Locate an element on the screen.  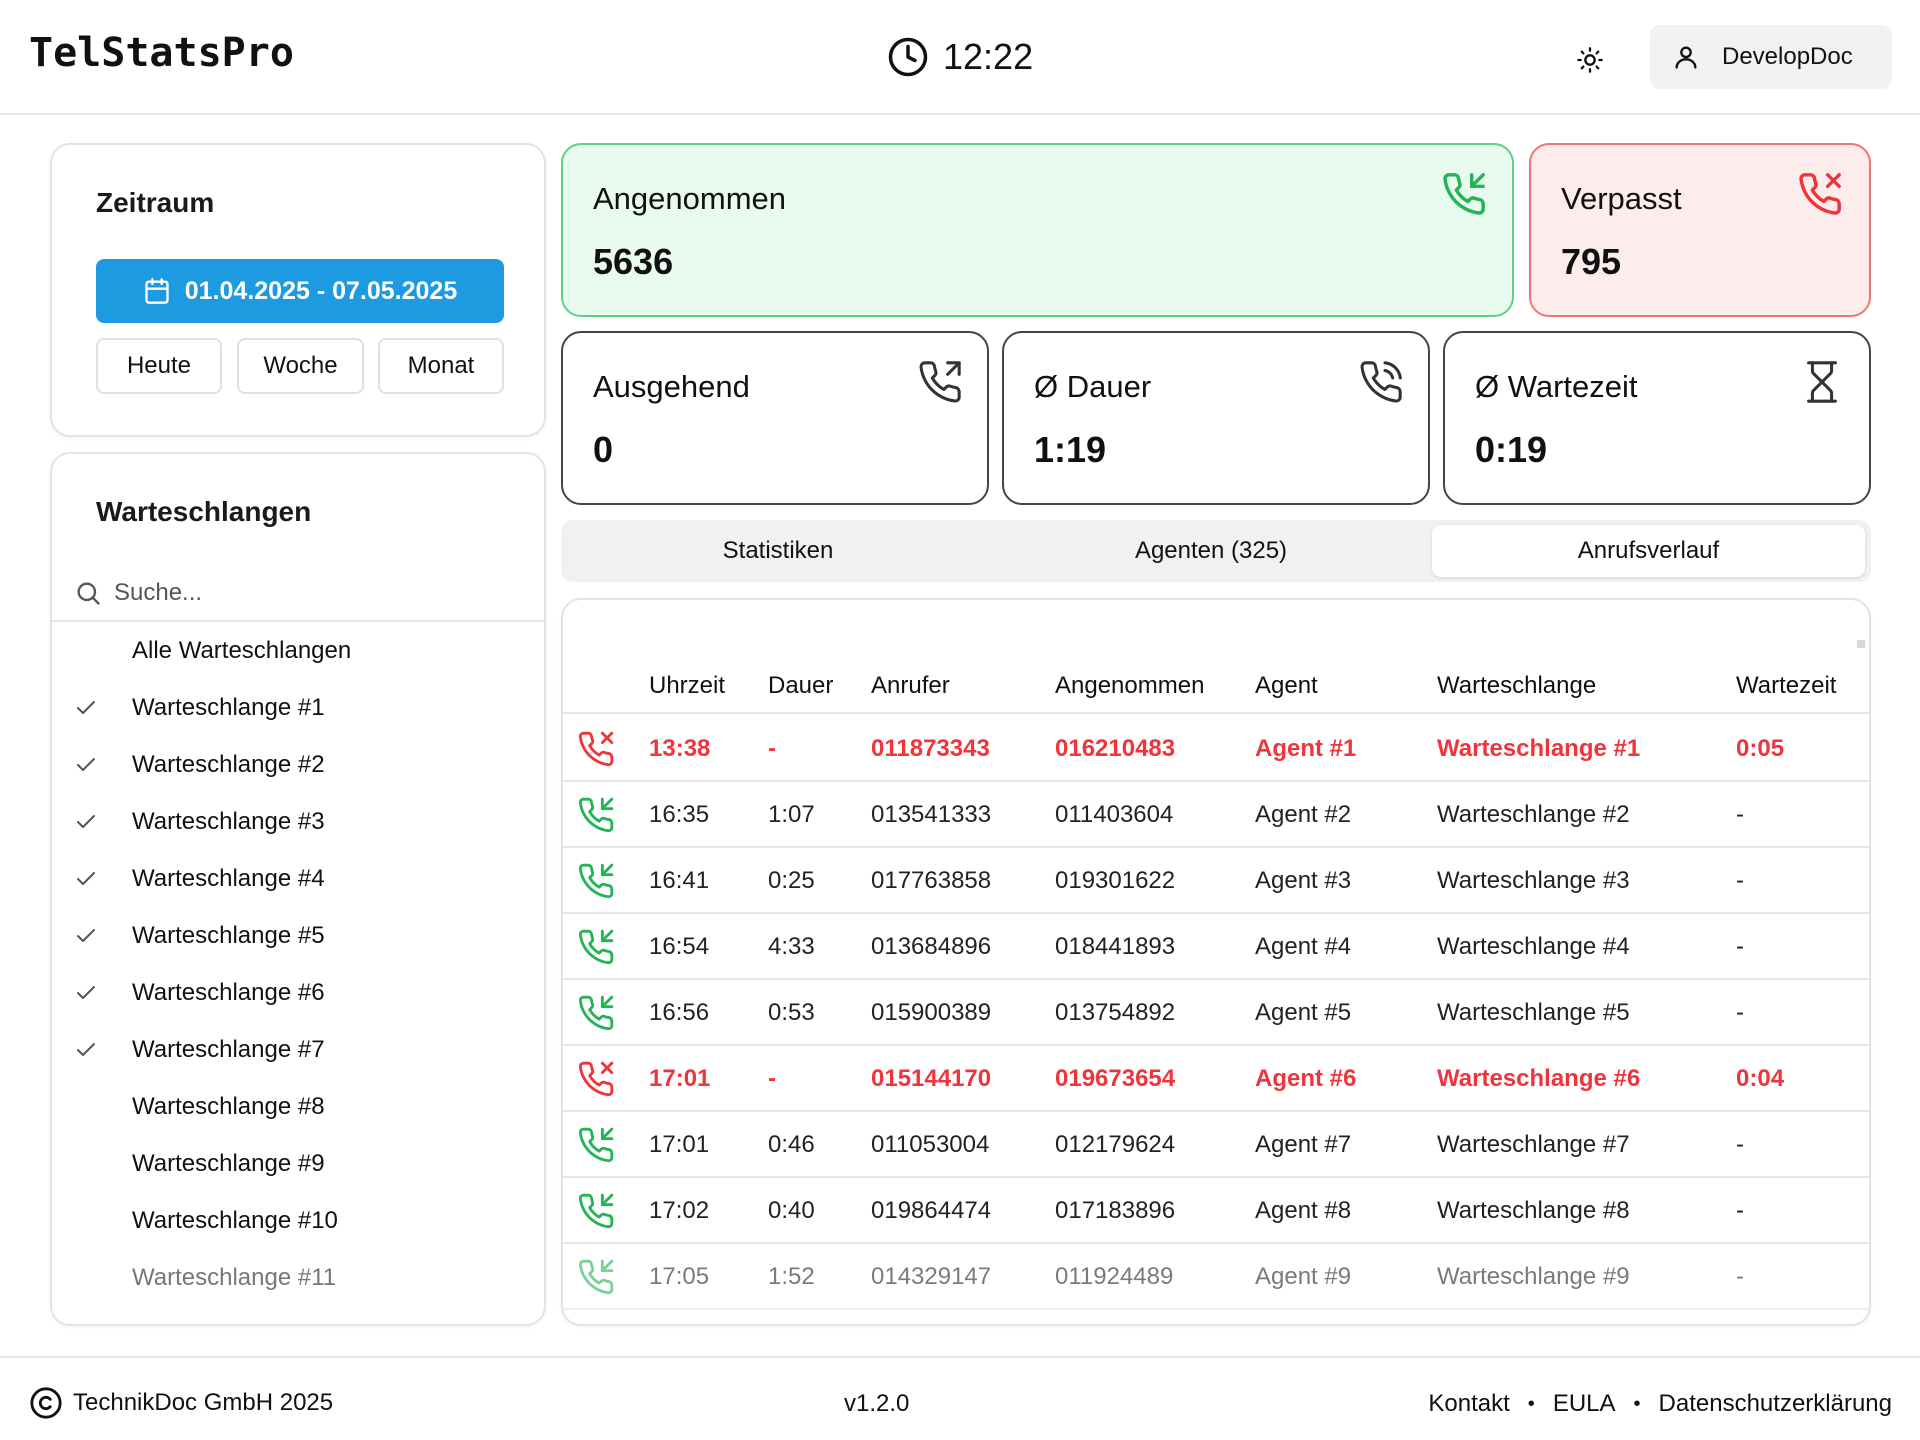
hourglass-icon is located at coordinates (1822, 382).